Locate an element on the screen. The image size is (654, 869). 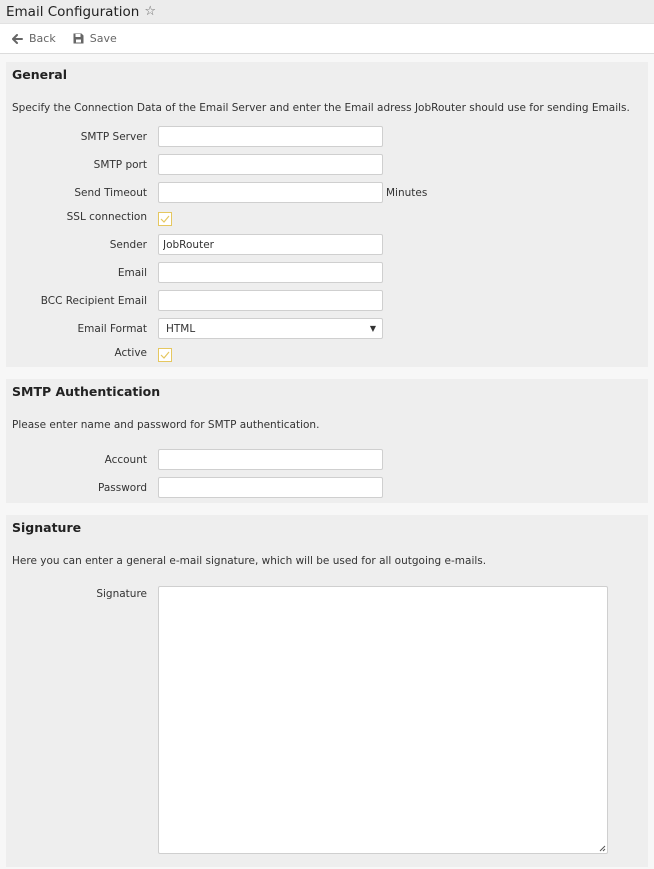
resize-grip-icon is located at coordinates (602, 848).